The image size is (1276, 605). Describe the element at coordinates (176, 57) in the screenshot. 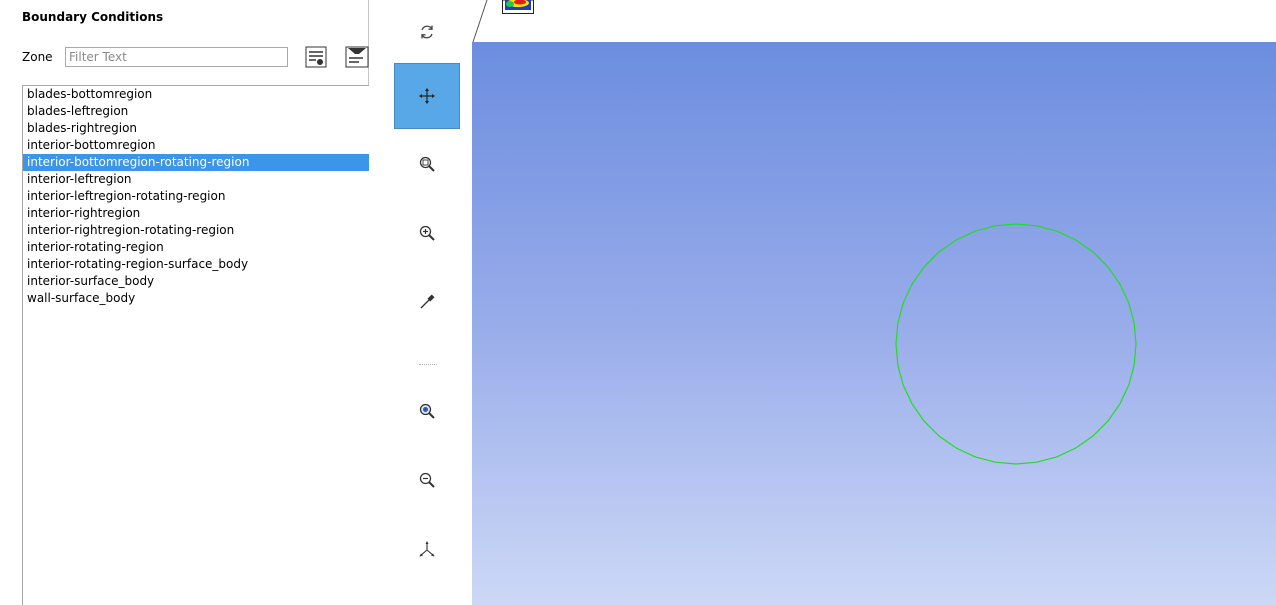

I see `zone-filter-input` at that location.